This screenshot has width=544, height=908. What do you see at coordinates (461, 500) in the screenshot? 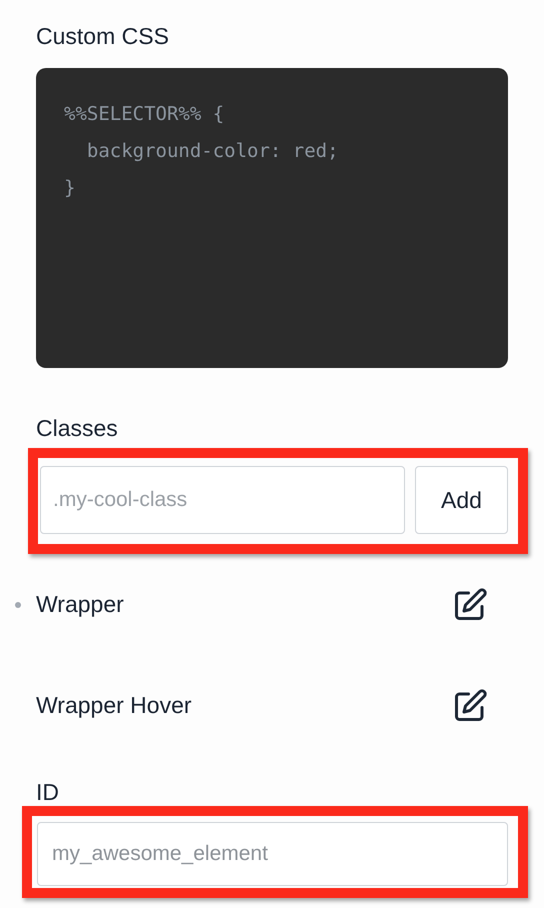
I see `add-button: Add` at bounding box center [461, 500].